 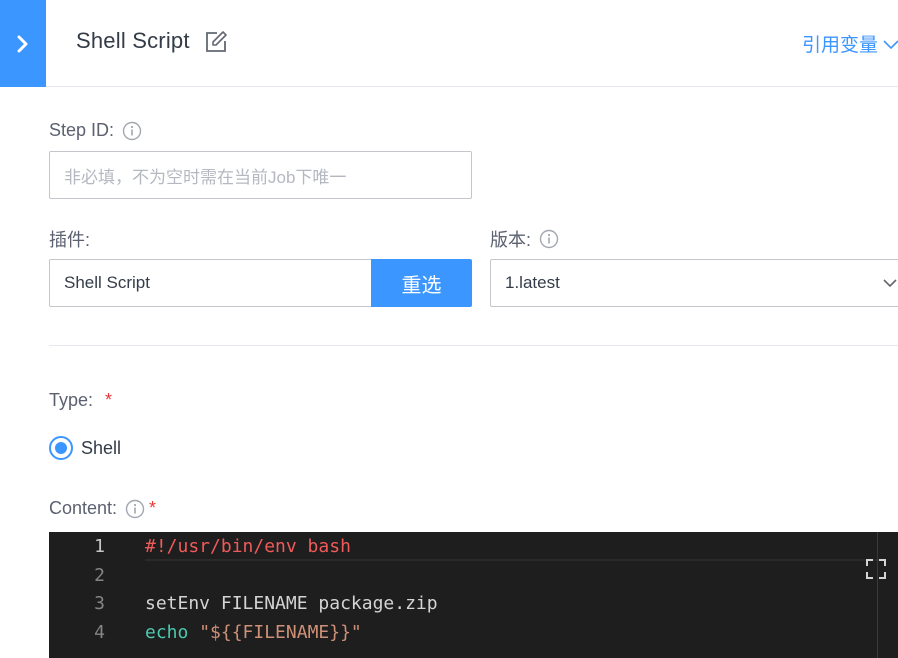 What do you see at coordinates (876, 569) in the screenshot?
I see `fullscreen-icon` at bounding box center [876, 569].